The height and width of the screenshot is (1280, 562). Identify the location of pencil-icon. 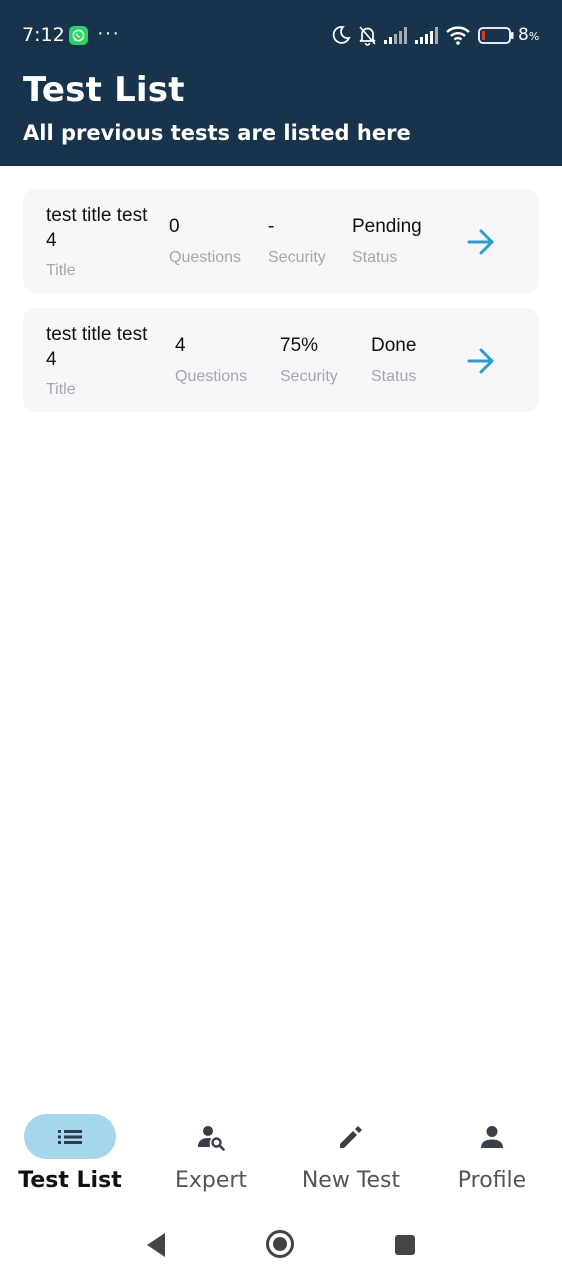
(351, 1137).